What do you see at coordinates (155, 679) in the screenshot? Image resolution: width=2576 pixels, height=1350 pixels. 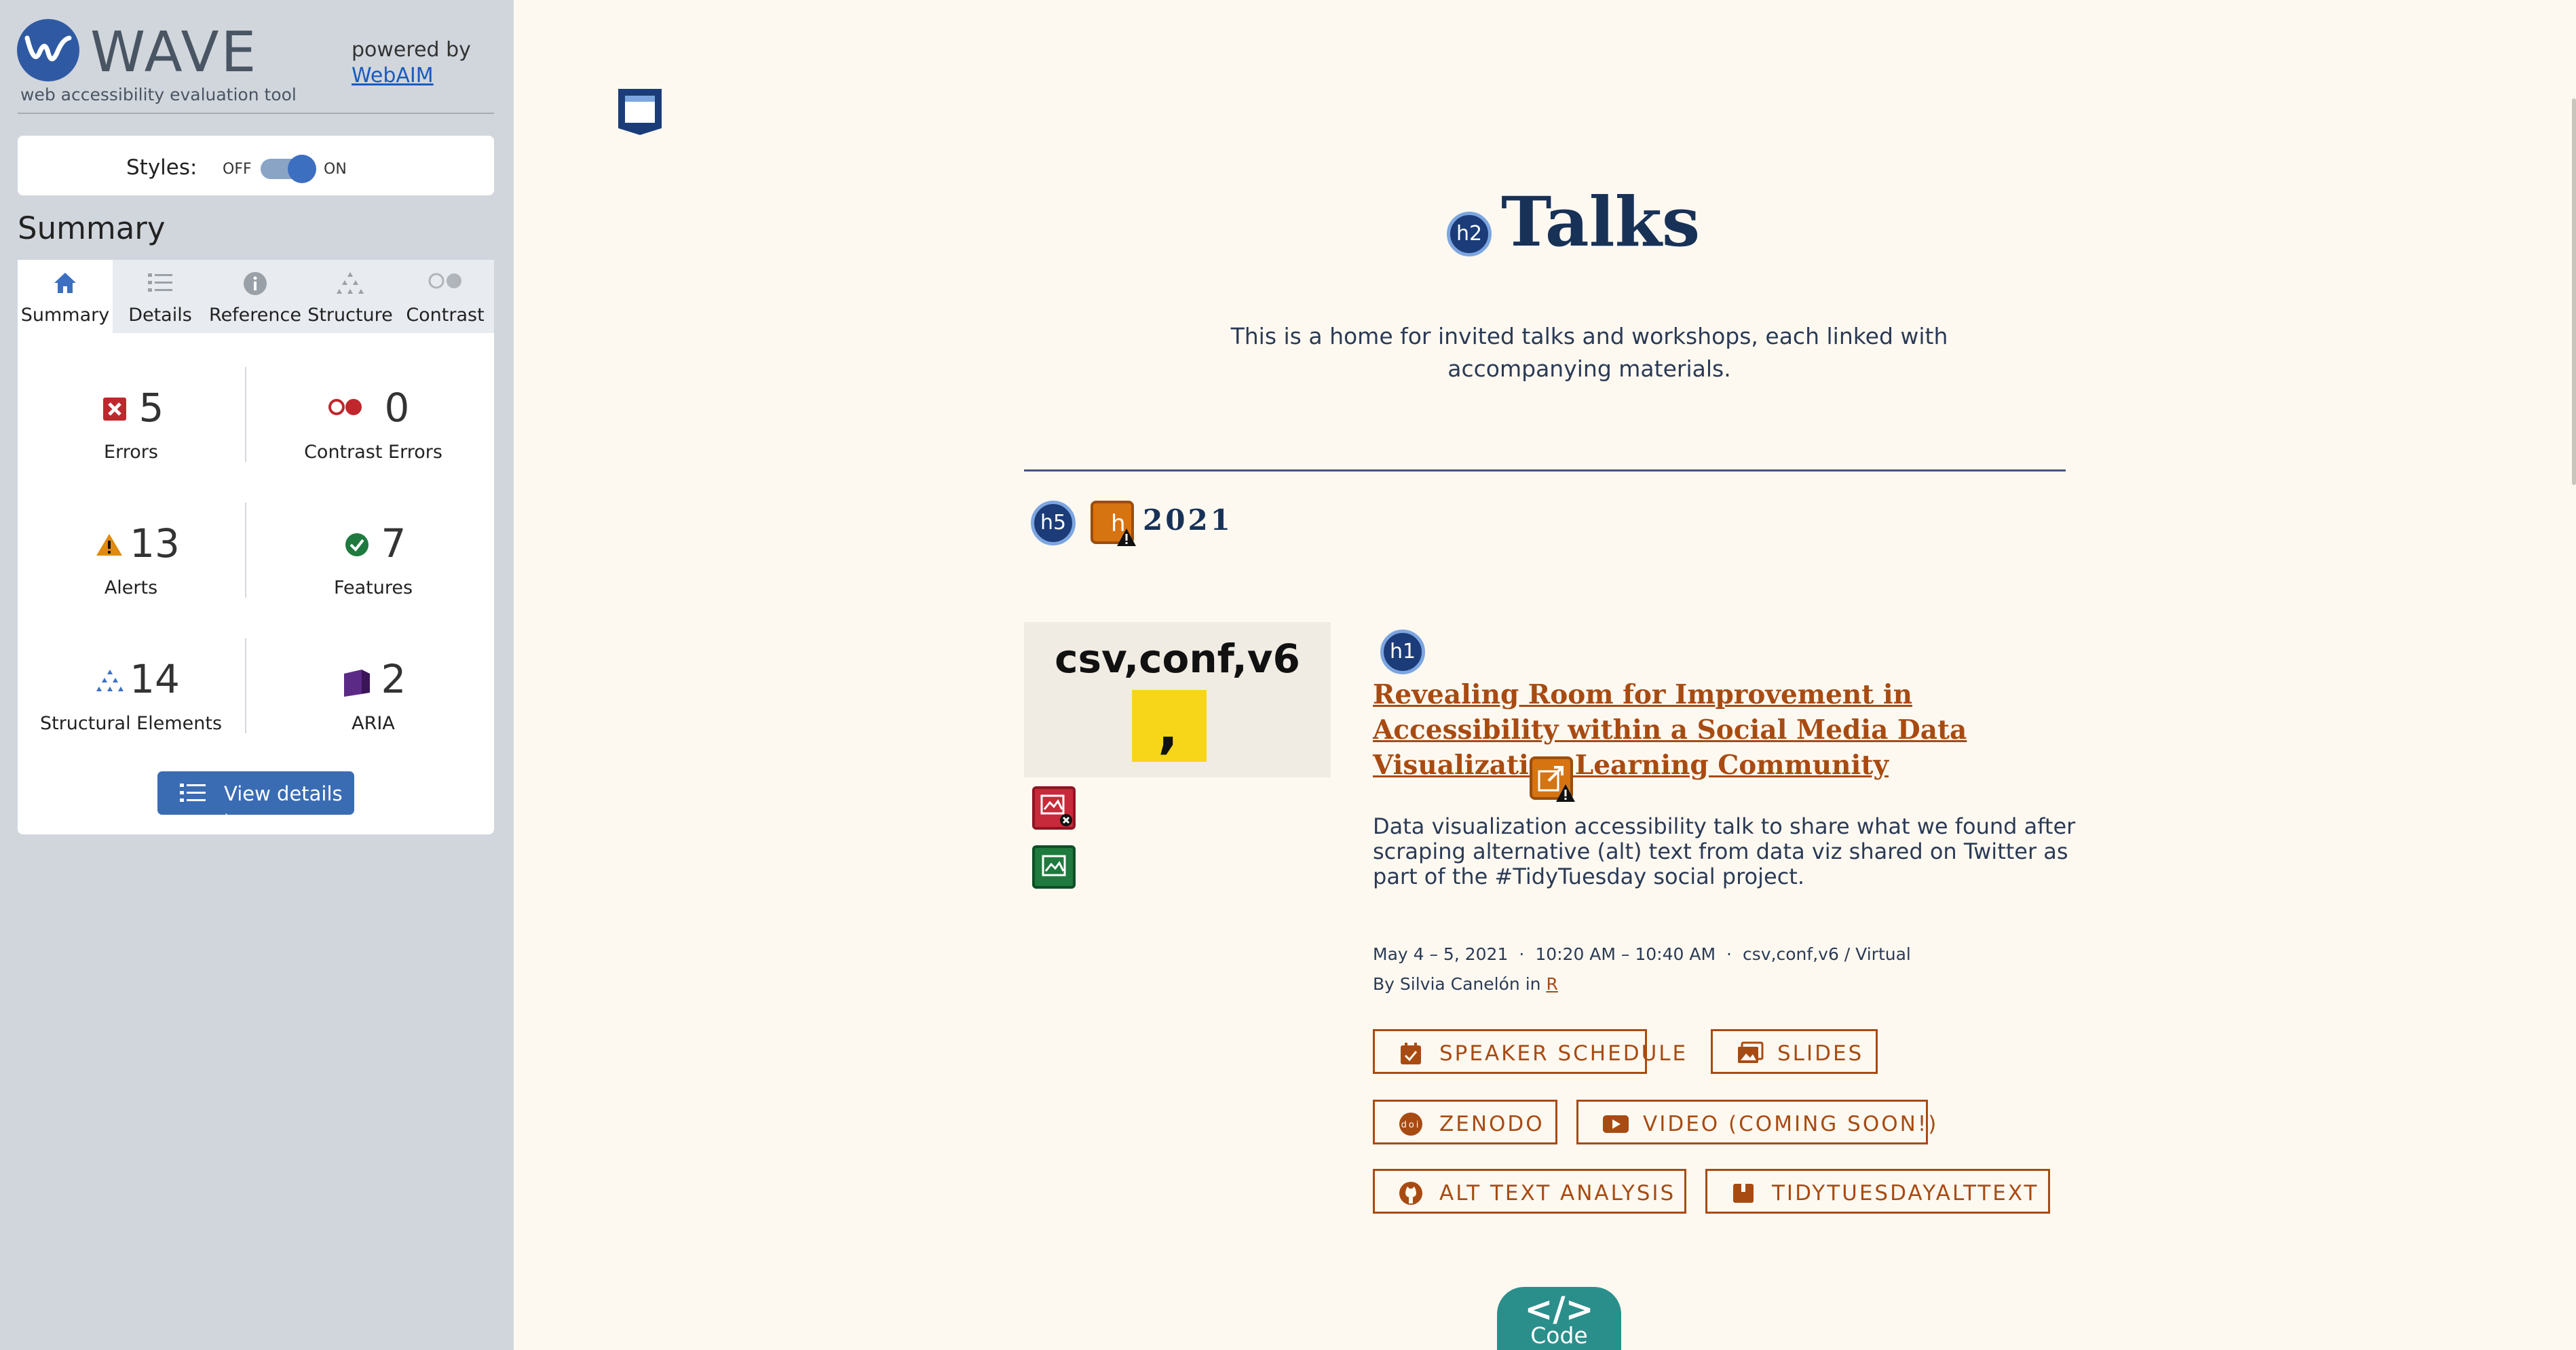 I see `structural-count: 14` at bounding box center [155, 679].